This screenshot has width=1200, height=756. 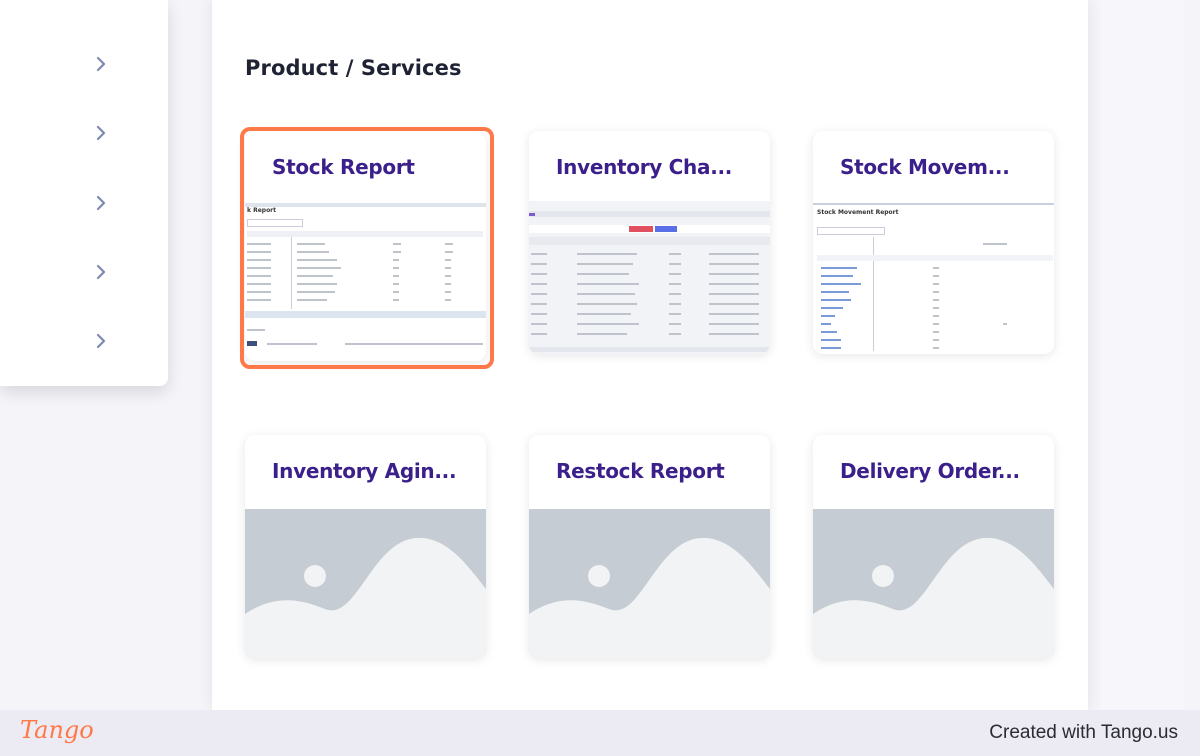 What do you see at coordinates (353, 68) in the screenshot?
I see `section-title: Product / Services` at bounding box center [353, 68].